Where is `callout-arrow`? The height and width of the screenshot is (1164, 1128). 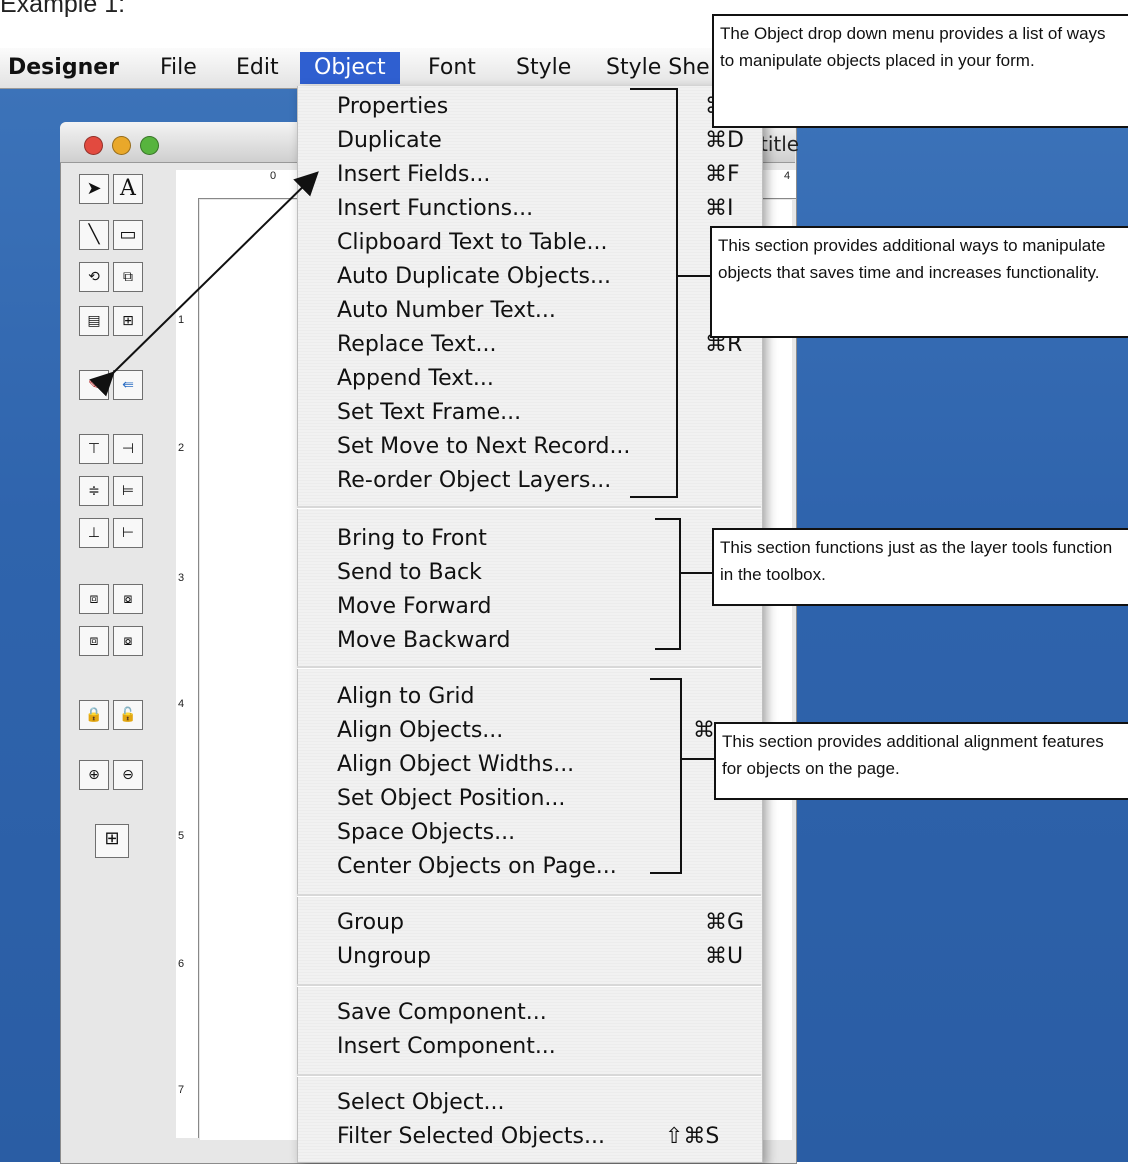 callout-arrow is located at coordinates (204, 284).